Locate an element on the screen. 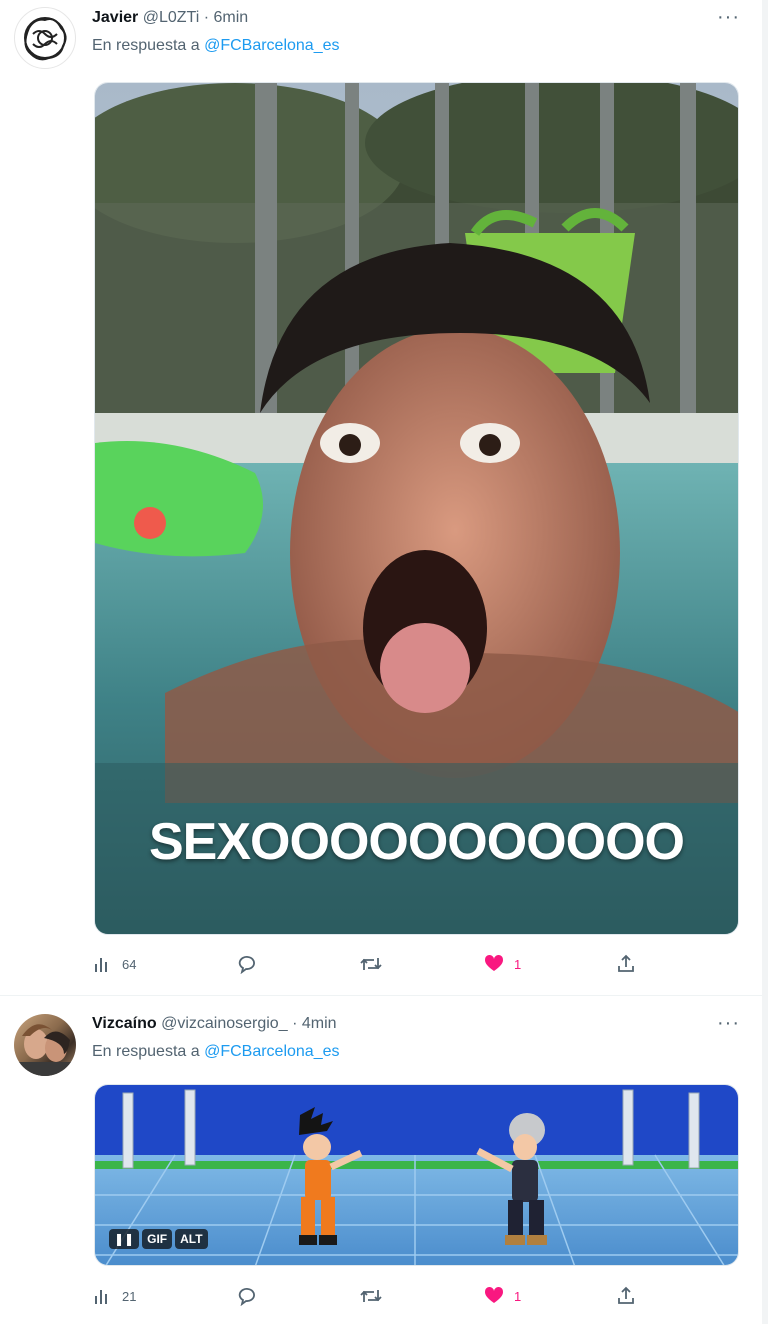  views-button: 21 is located at coordinates (114, 1296).